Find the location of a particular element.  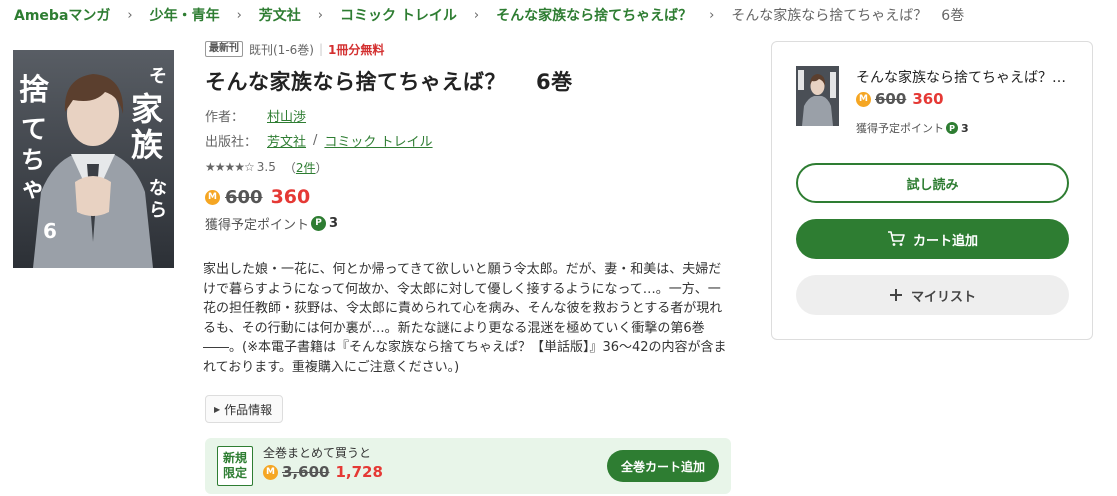

bundle-price: M 3,600 1,728 is located at coordinates (323, 472).